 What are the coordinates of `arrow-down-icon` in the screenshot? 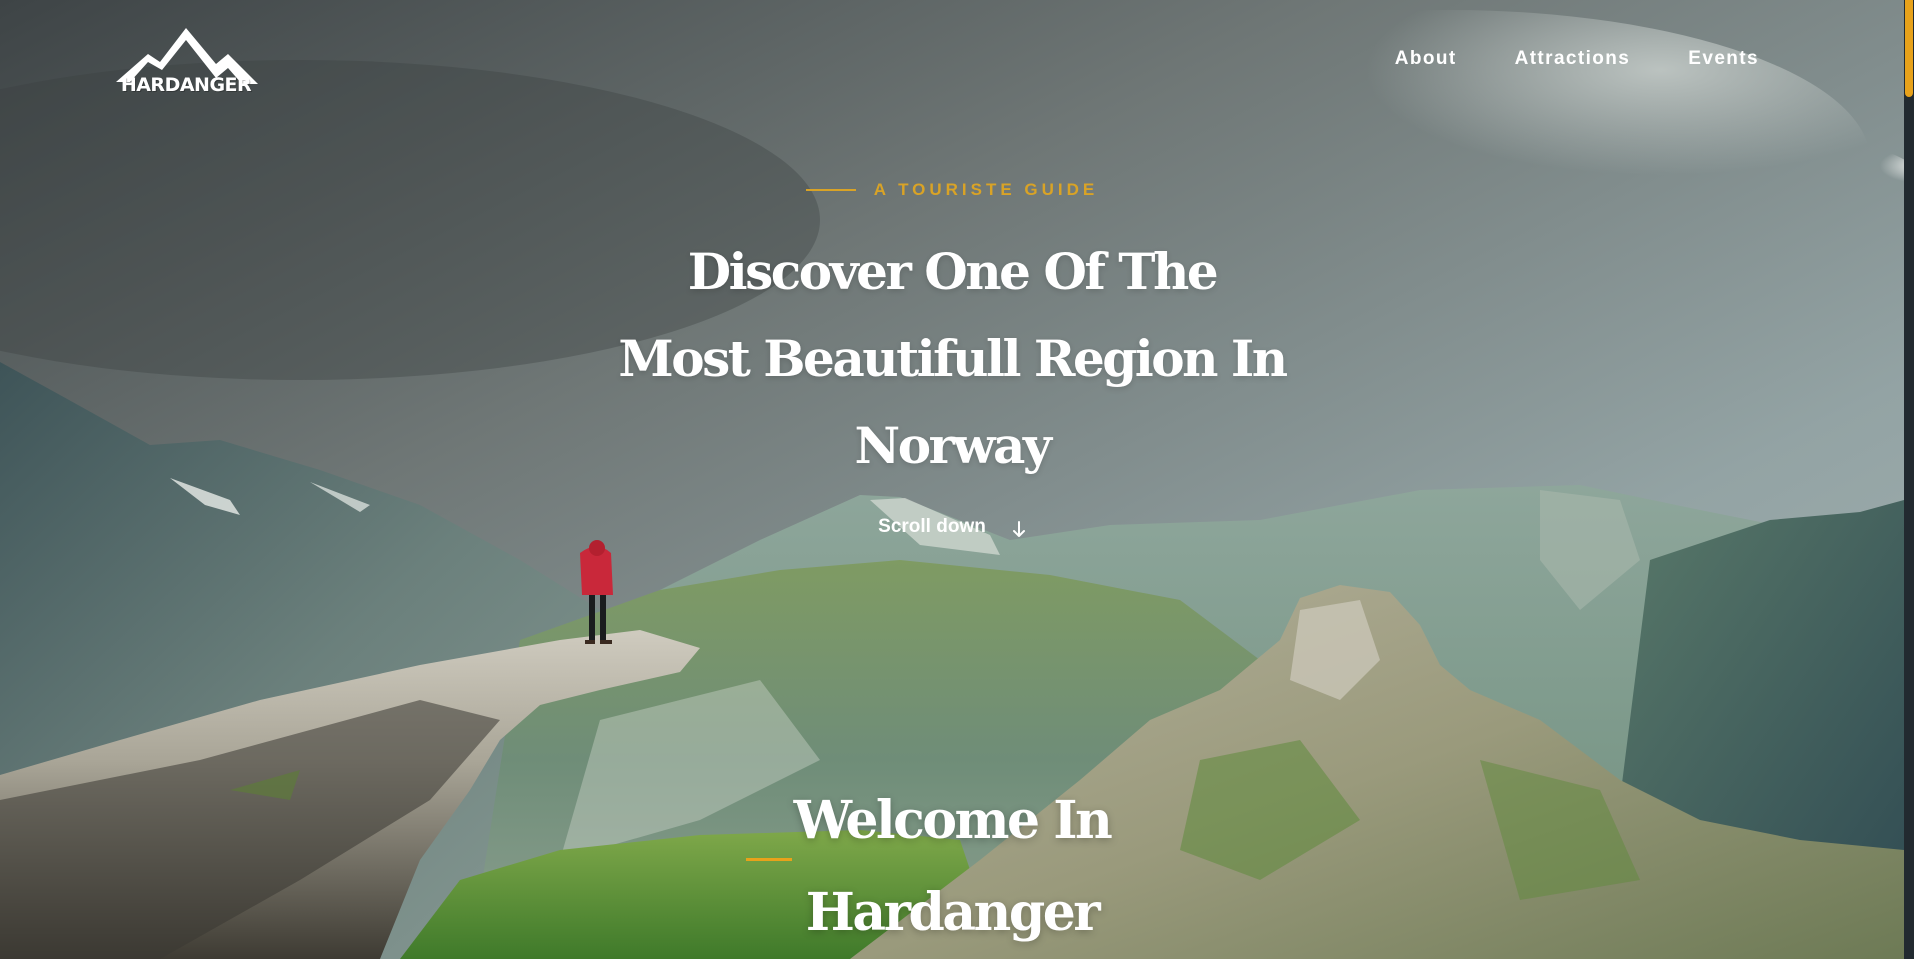 It's located at (1018, 529).